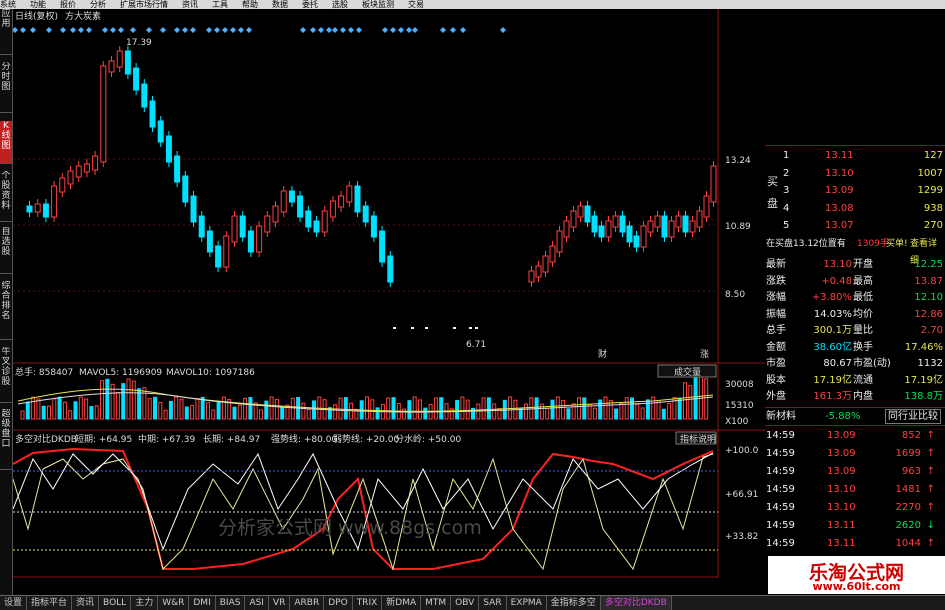 This screenshot has width=945, height=610. I want to click on left-tab: 分时图, so click(6, 87).